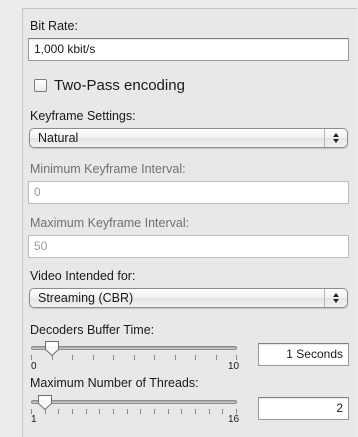 Image resolution: width=358 pixels, height=437 pixels. What do you see at coordinates (303, 408) in the screenshot?
I see `threads-field: 2` at bounding box center [303, 408].